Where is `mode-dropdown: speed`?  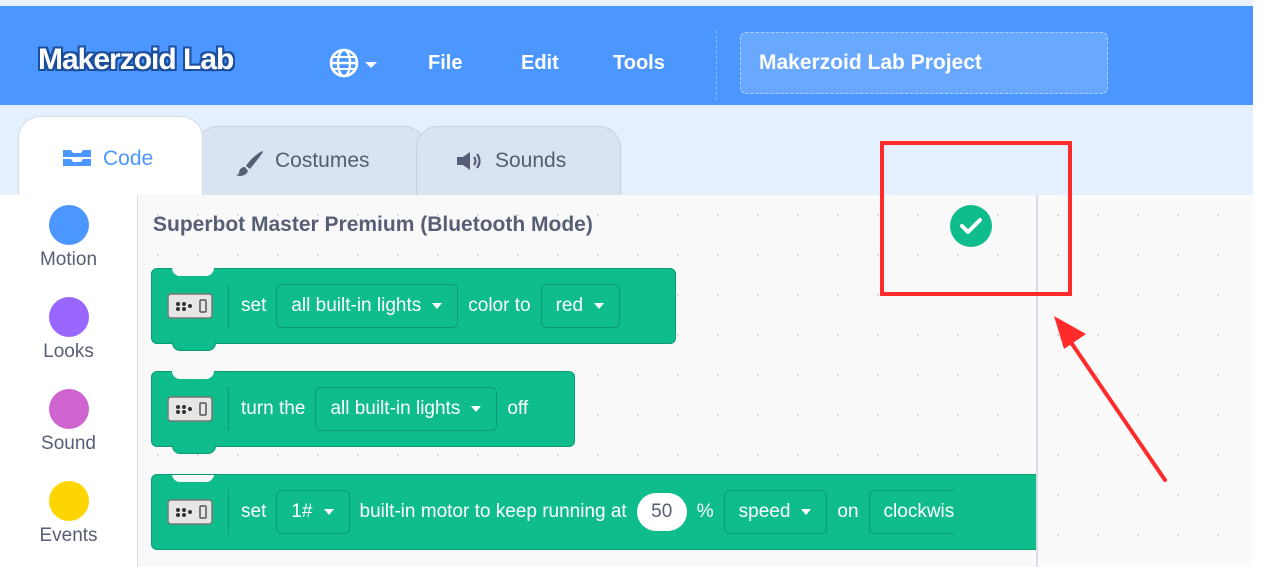 mode-dropdown: speed is located at coordinates (775, 512).